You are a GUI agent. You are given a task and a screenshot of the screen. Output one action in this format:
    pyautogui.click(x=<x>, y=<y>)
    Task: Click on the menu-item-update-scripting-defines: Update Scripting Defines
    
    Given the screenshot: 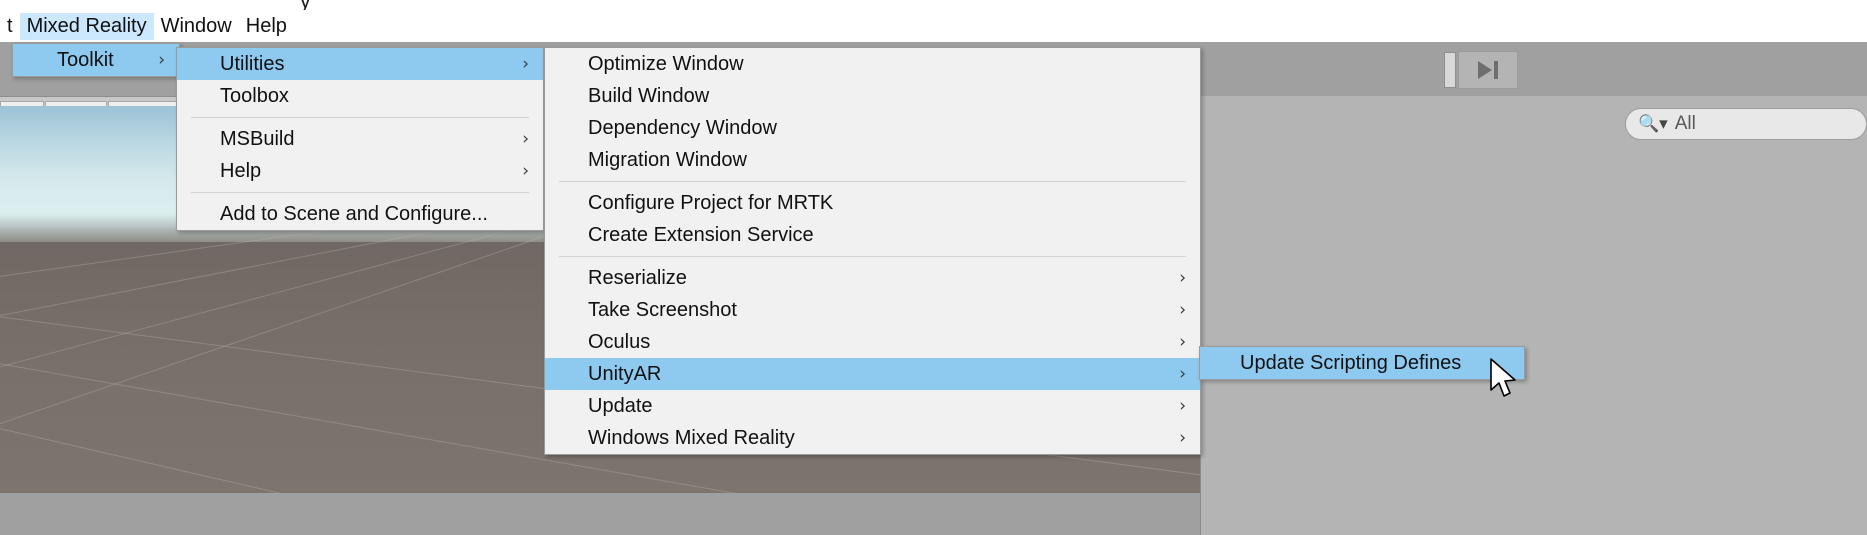 What is the action you would take?
    pyautogui.click(x=1362, y=363)
    